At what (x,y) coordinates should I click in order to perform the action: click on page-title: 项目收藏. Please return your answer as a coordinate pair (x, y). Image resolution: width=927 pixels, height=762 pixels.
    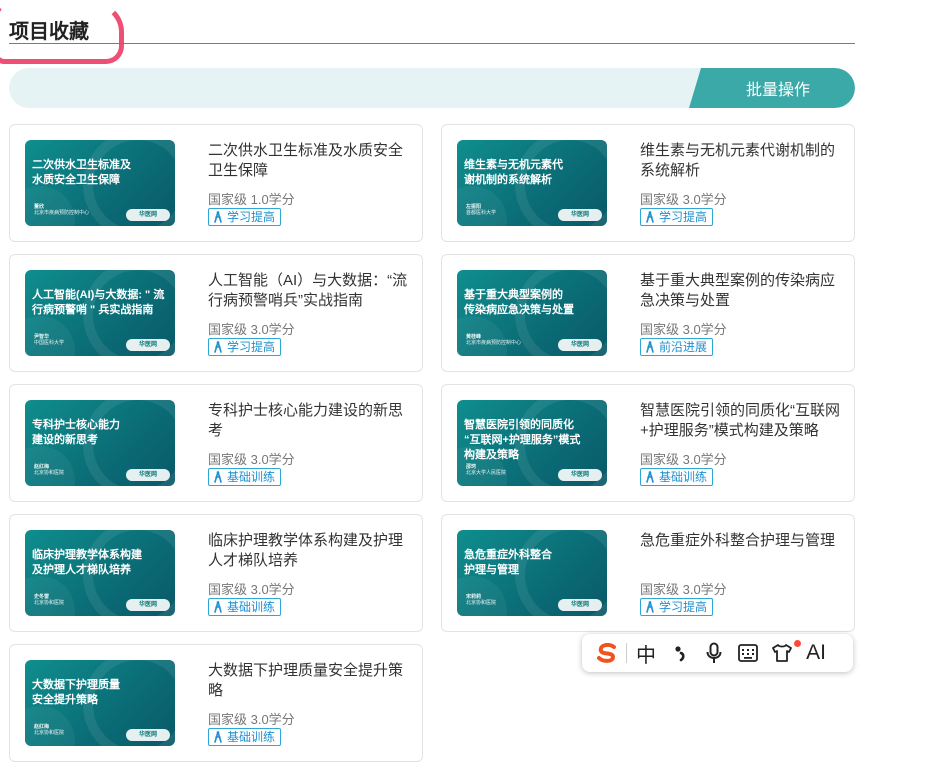
    Looking at the image, I should click on (49, 32).